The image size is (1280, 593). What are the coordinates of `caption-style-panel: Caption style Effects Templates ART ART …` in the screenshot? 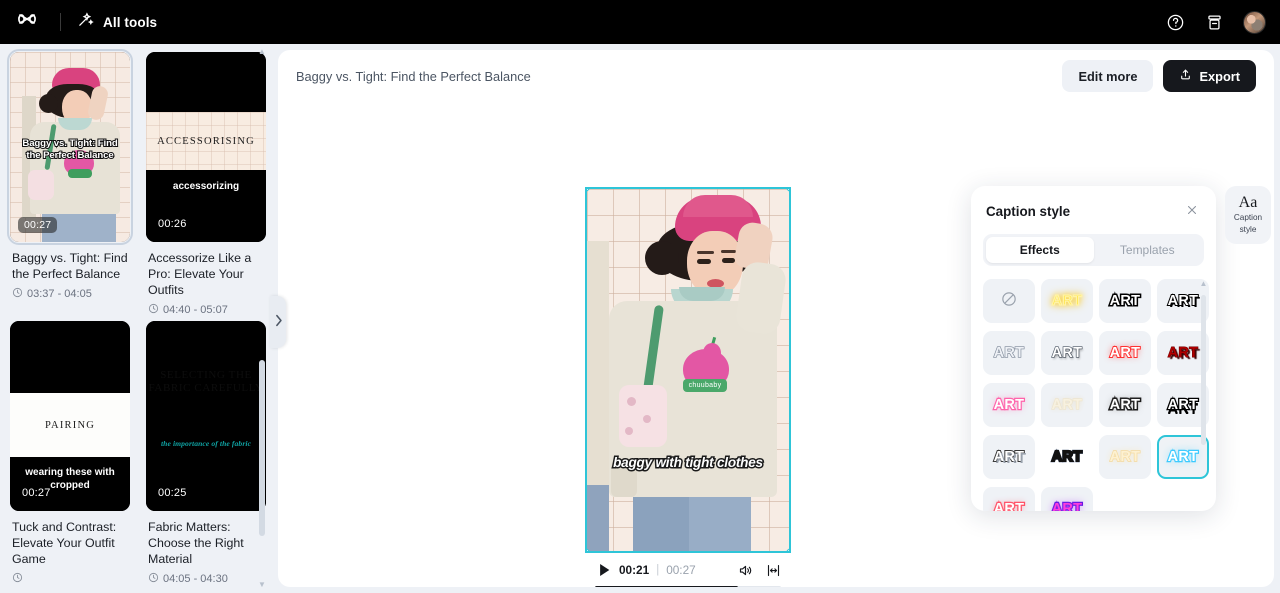 It's located at (1093, 348).